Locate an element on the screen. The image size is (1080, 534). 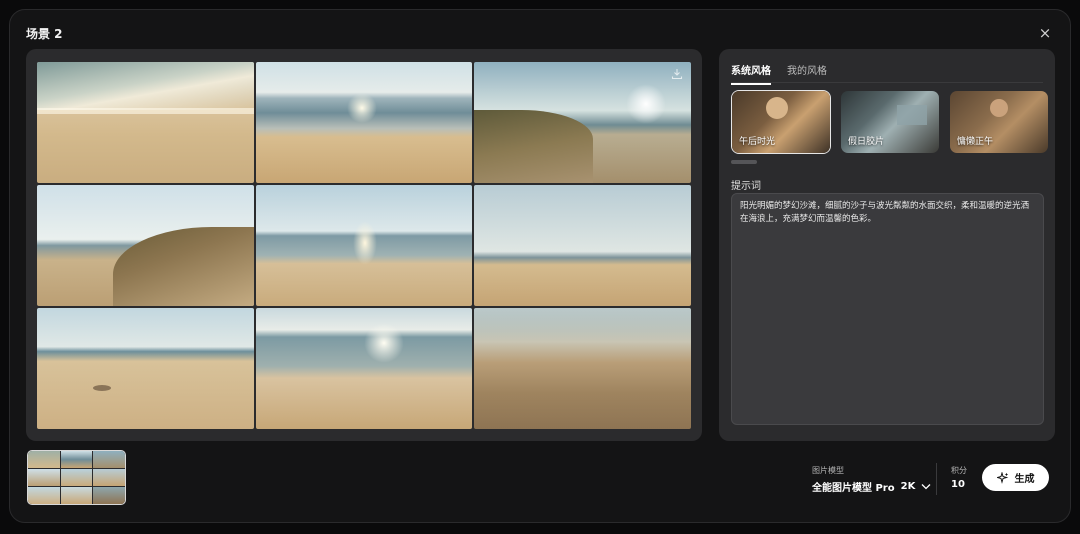
style-card-holiday-film: 假日胶片 is located at coordinates (890, 122).